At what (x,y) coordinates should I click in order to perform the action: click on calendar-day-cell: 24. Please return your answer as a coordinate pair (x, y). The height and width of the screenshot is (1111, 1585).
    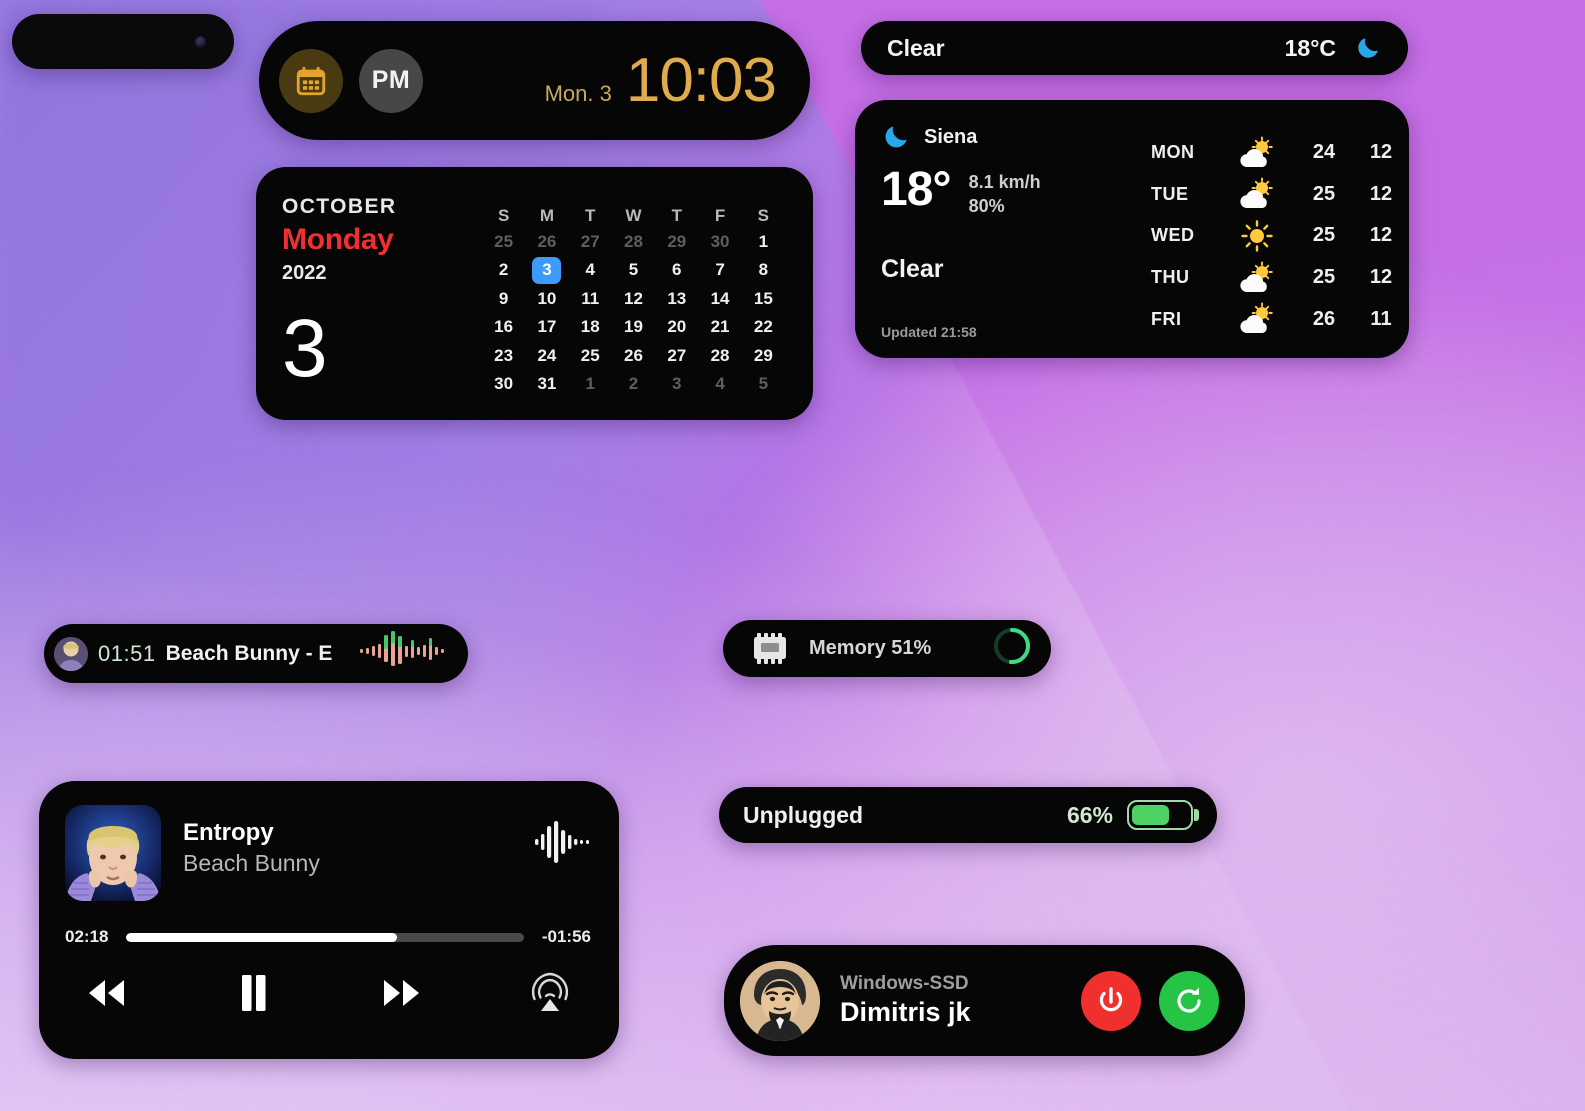
    Looking at the image, I should click on (546, 356).